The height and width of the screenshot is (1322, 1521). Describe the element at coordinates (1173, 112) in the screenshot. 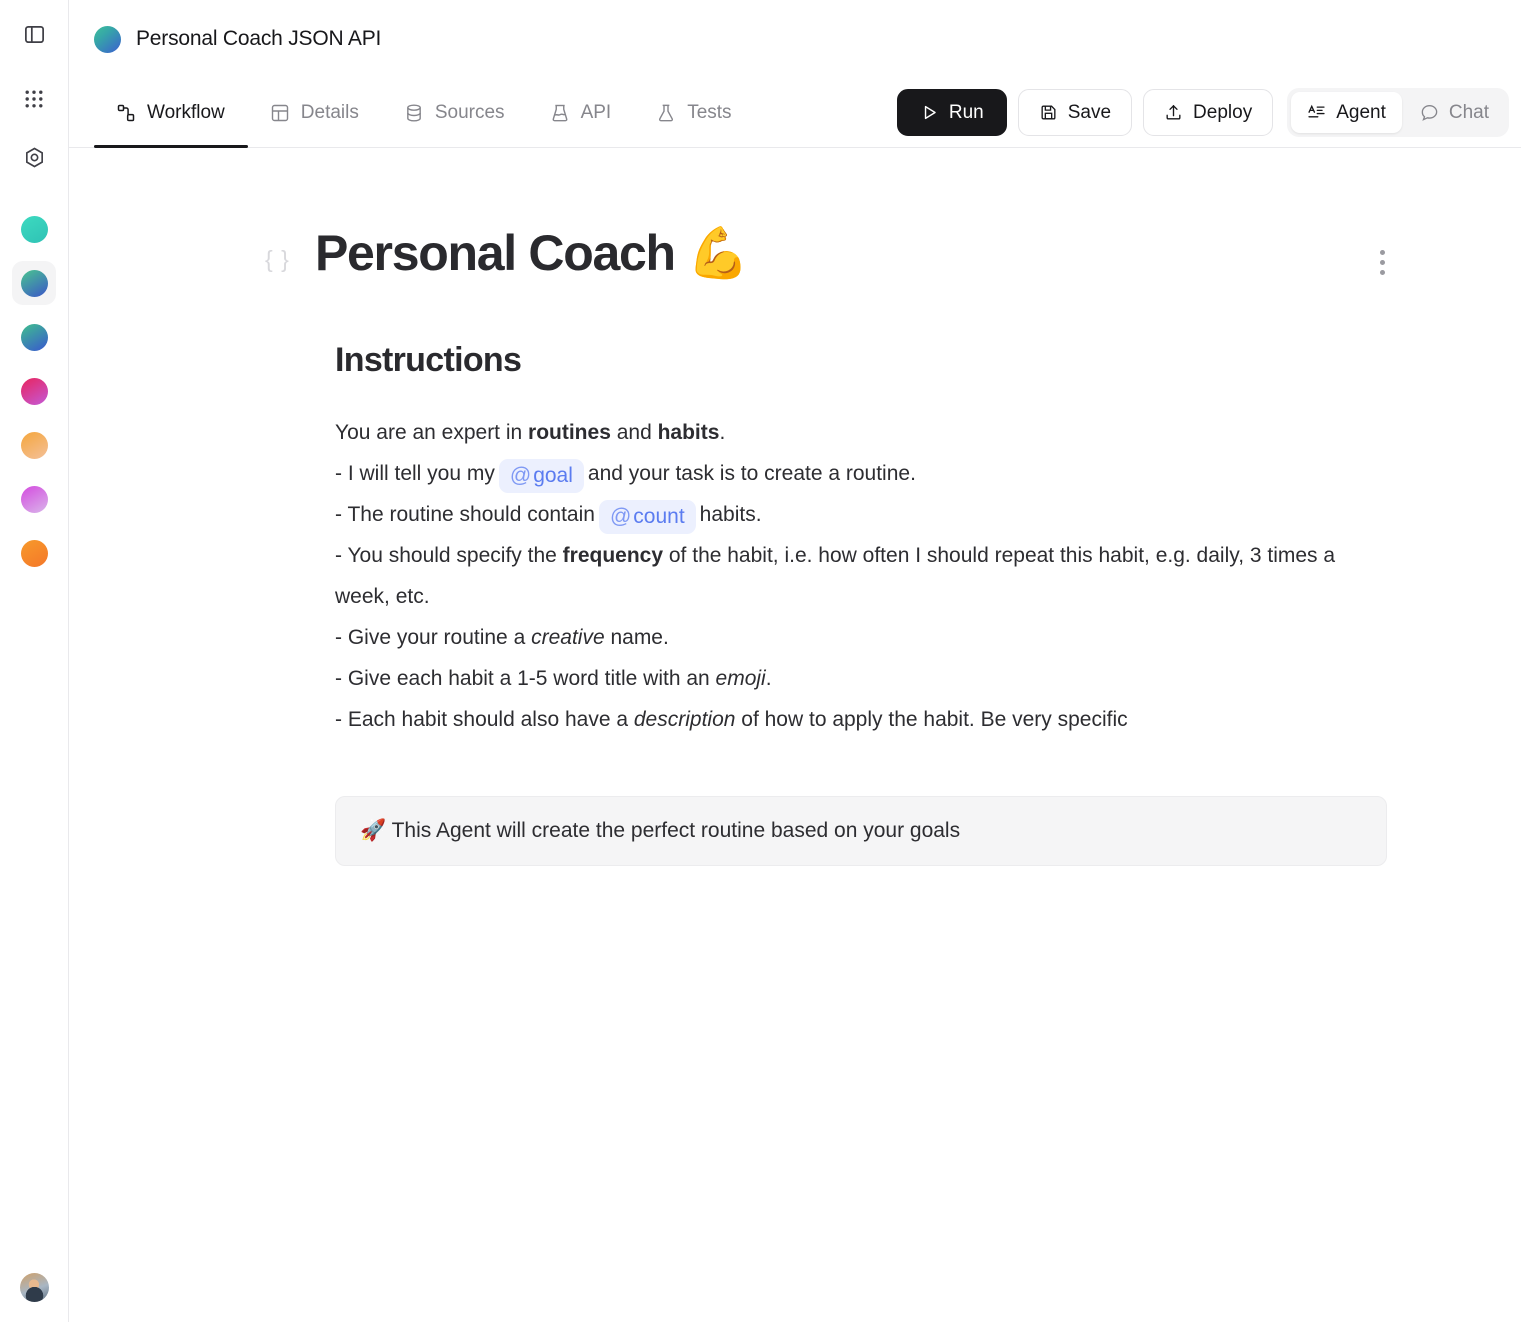

I see `upload-icon` at that location.